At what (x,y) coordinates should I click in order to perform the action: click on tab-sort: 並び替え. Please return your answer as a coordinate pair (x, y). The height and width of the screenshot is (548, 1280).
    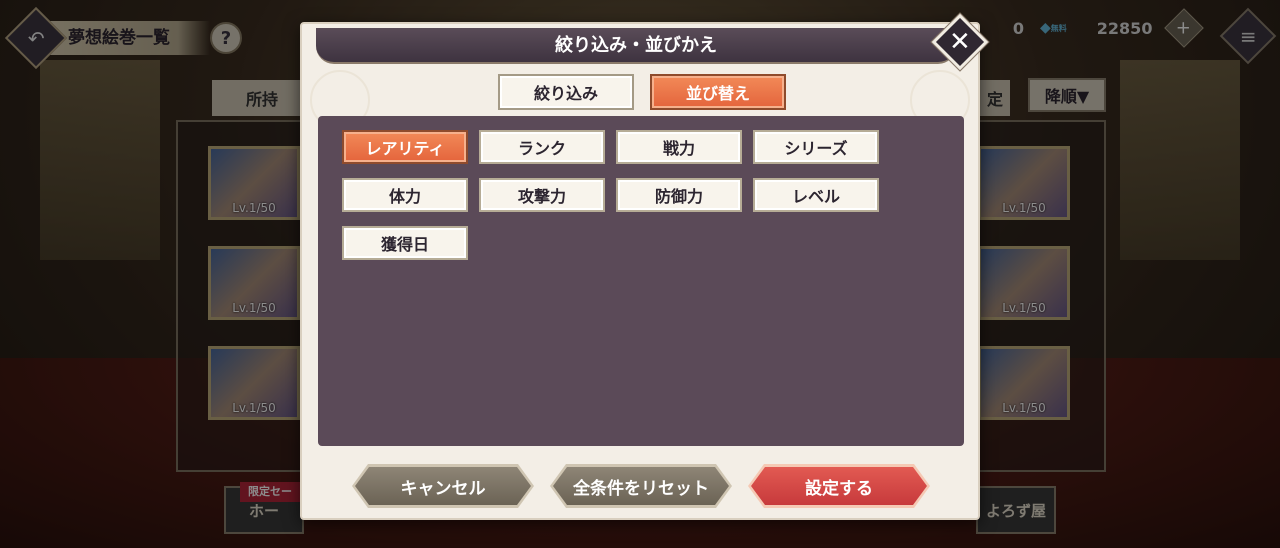
    Looking at the image, I should click on (718, 92).